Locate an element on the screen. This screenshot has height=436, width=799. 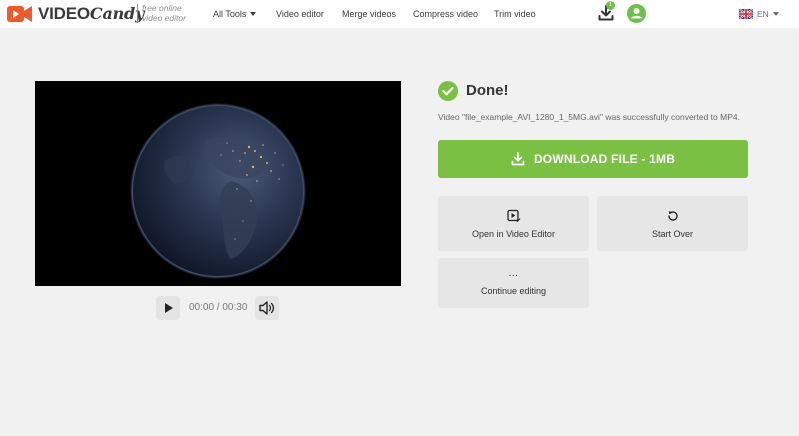
play-icon is located at coordinates (168, 308).